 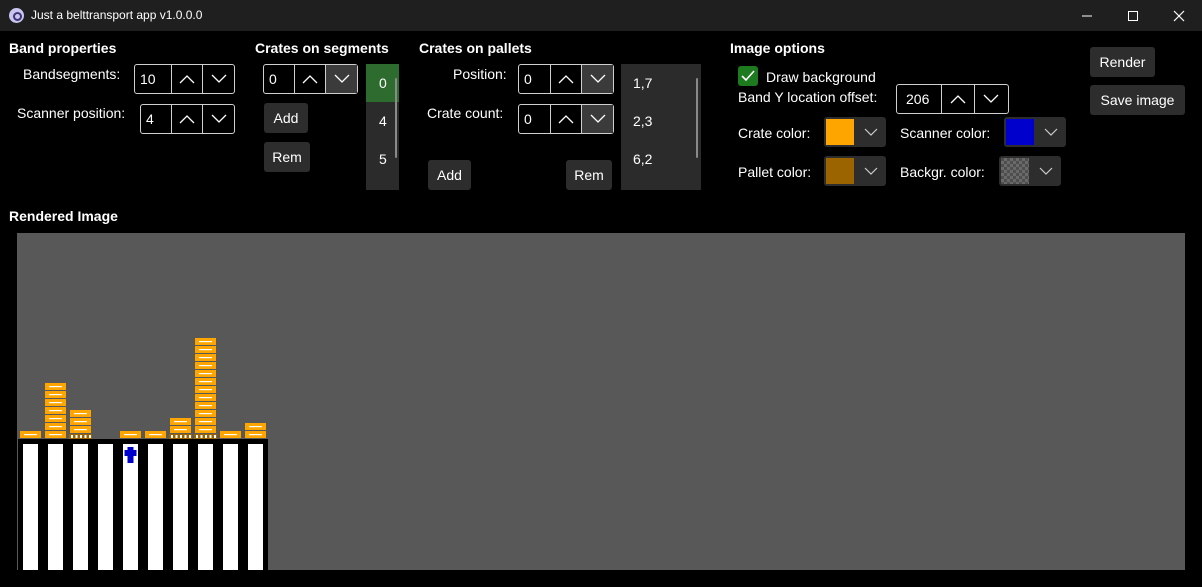 I want to click on maximize-button, so click(x=1133, y=15).